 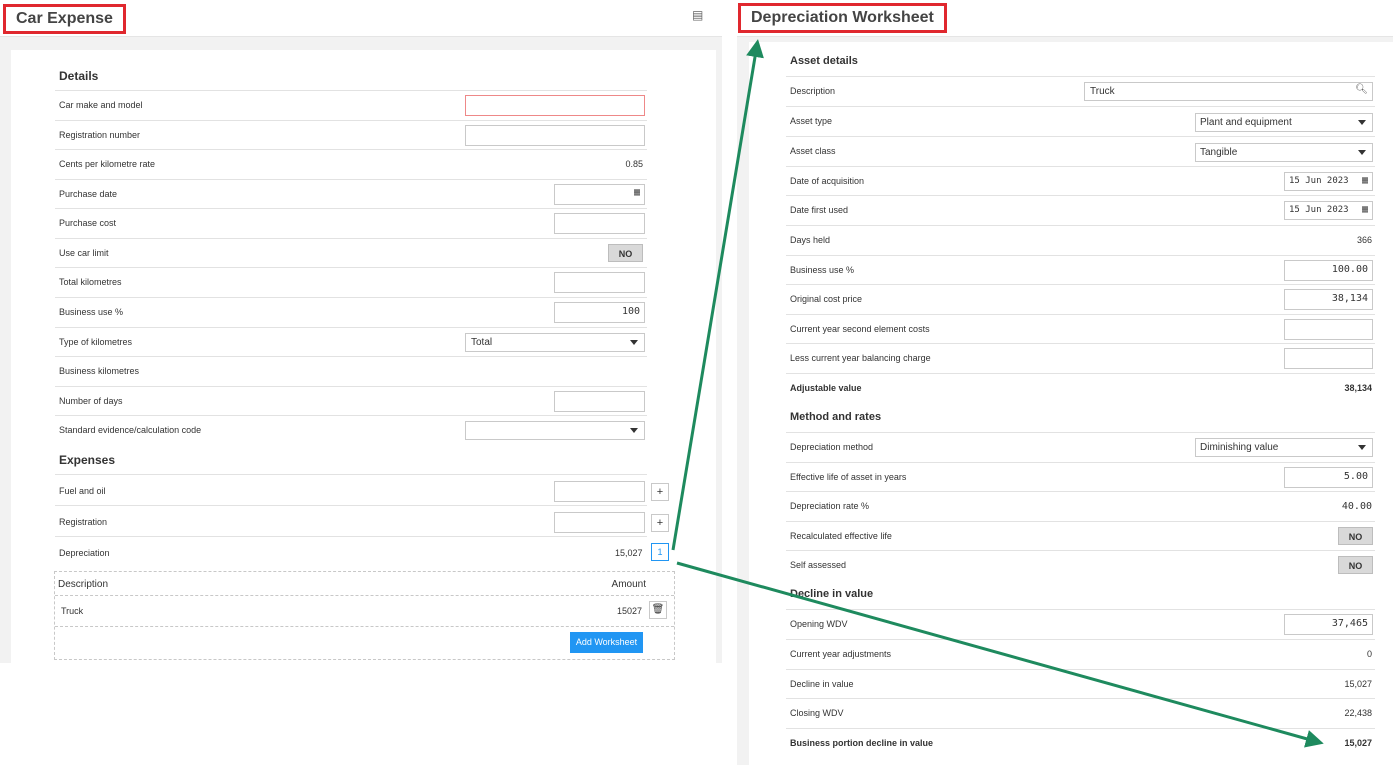 I want to click on arrow-to-business-portion, so click(x=1000, y=654).